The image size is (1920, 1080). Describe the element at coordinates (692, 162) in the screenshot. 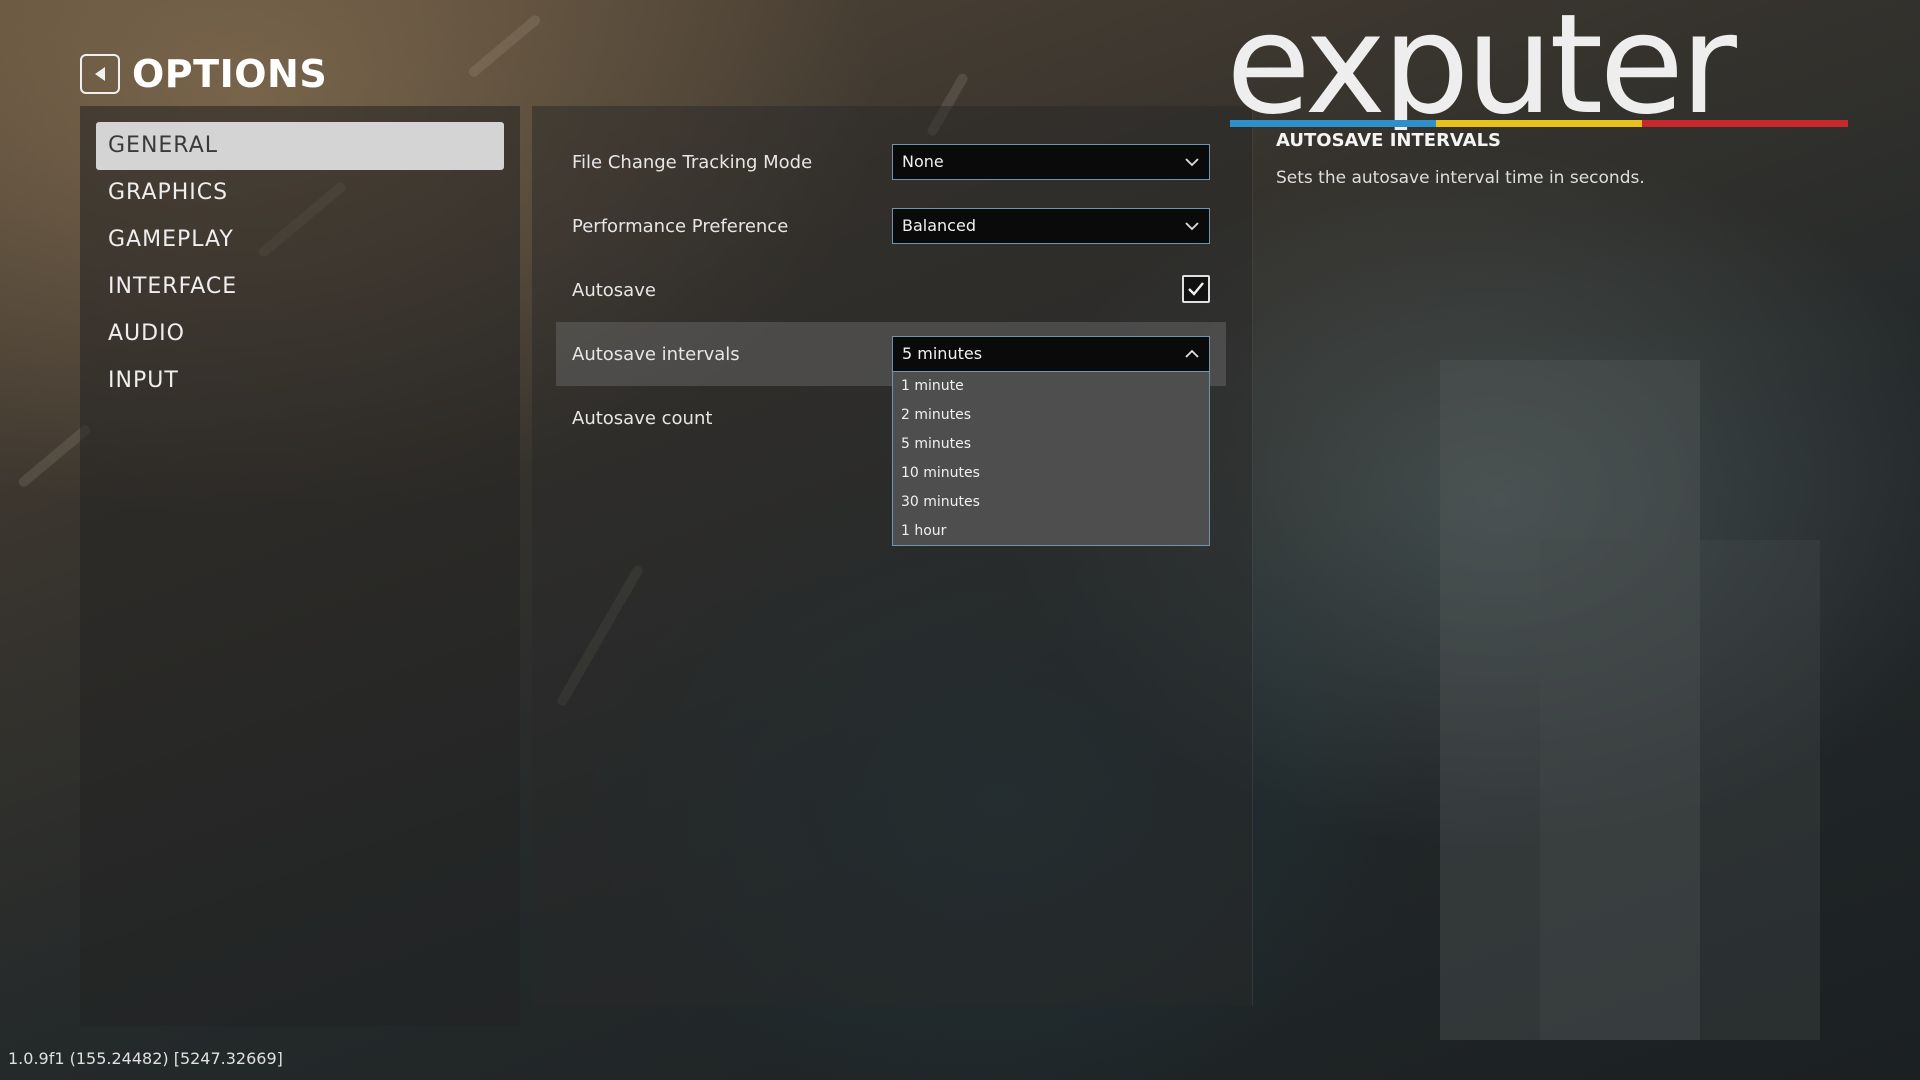

I see `file-change-tracking-label: File Change Tracking Mode` at that location.